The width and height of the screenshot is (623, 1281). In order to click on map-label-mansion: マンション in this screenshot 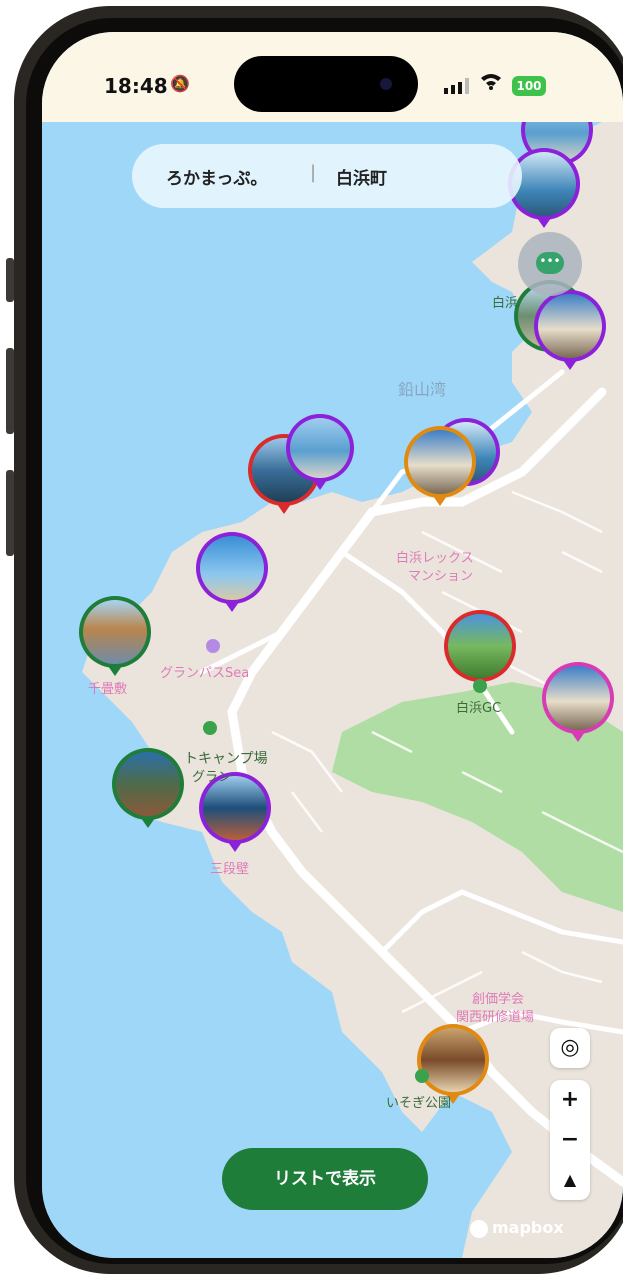, I will do `click(441, 576)`.